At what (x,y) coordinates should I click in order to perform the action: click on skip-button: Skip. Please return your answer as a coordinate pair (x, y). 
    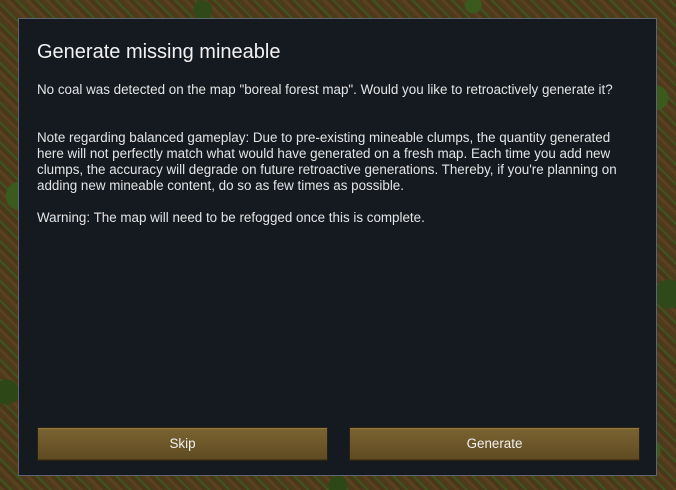
    Looking at the image, I should click on (182, 444).